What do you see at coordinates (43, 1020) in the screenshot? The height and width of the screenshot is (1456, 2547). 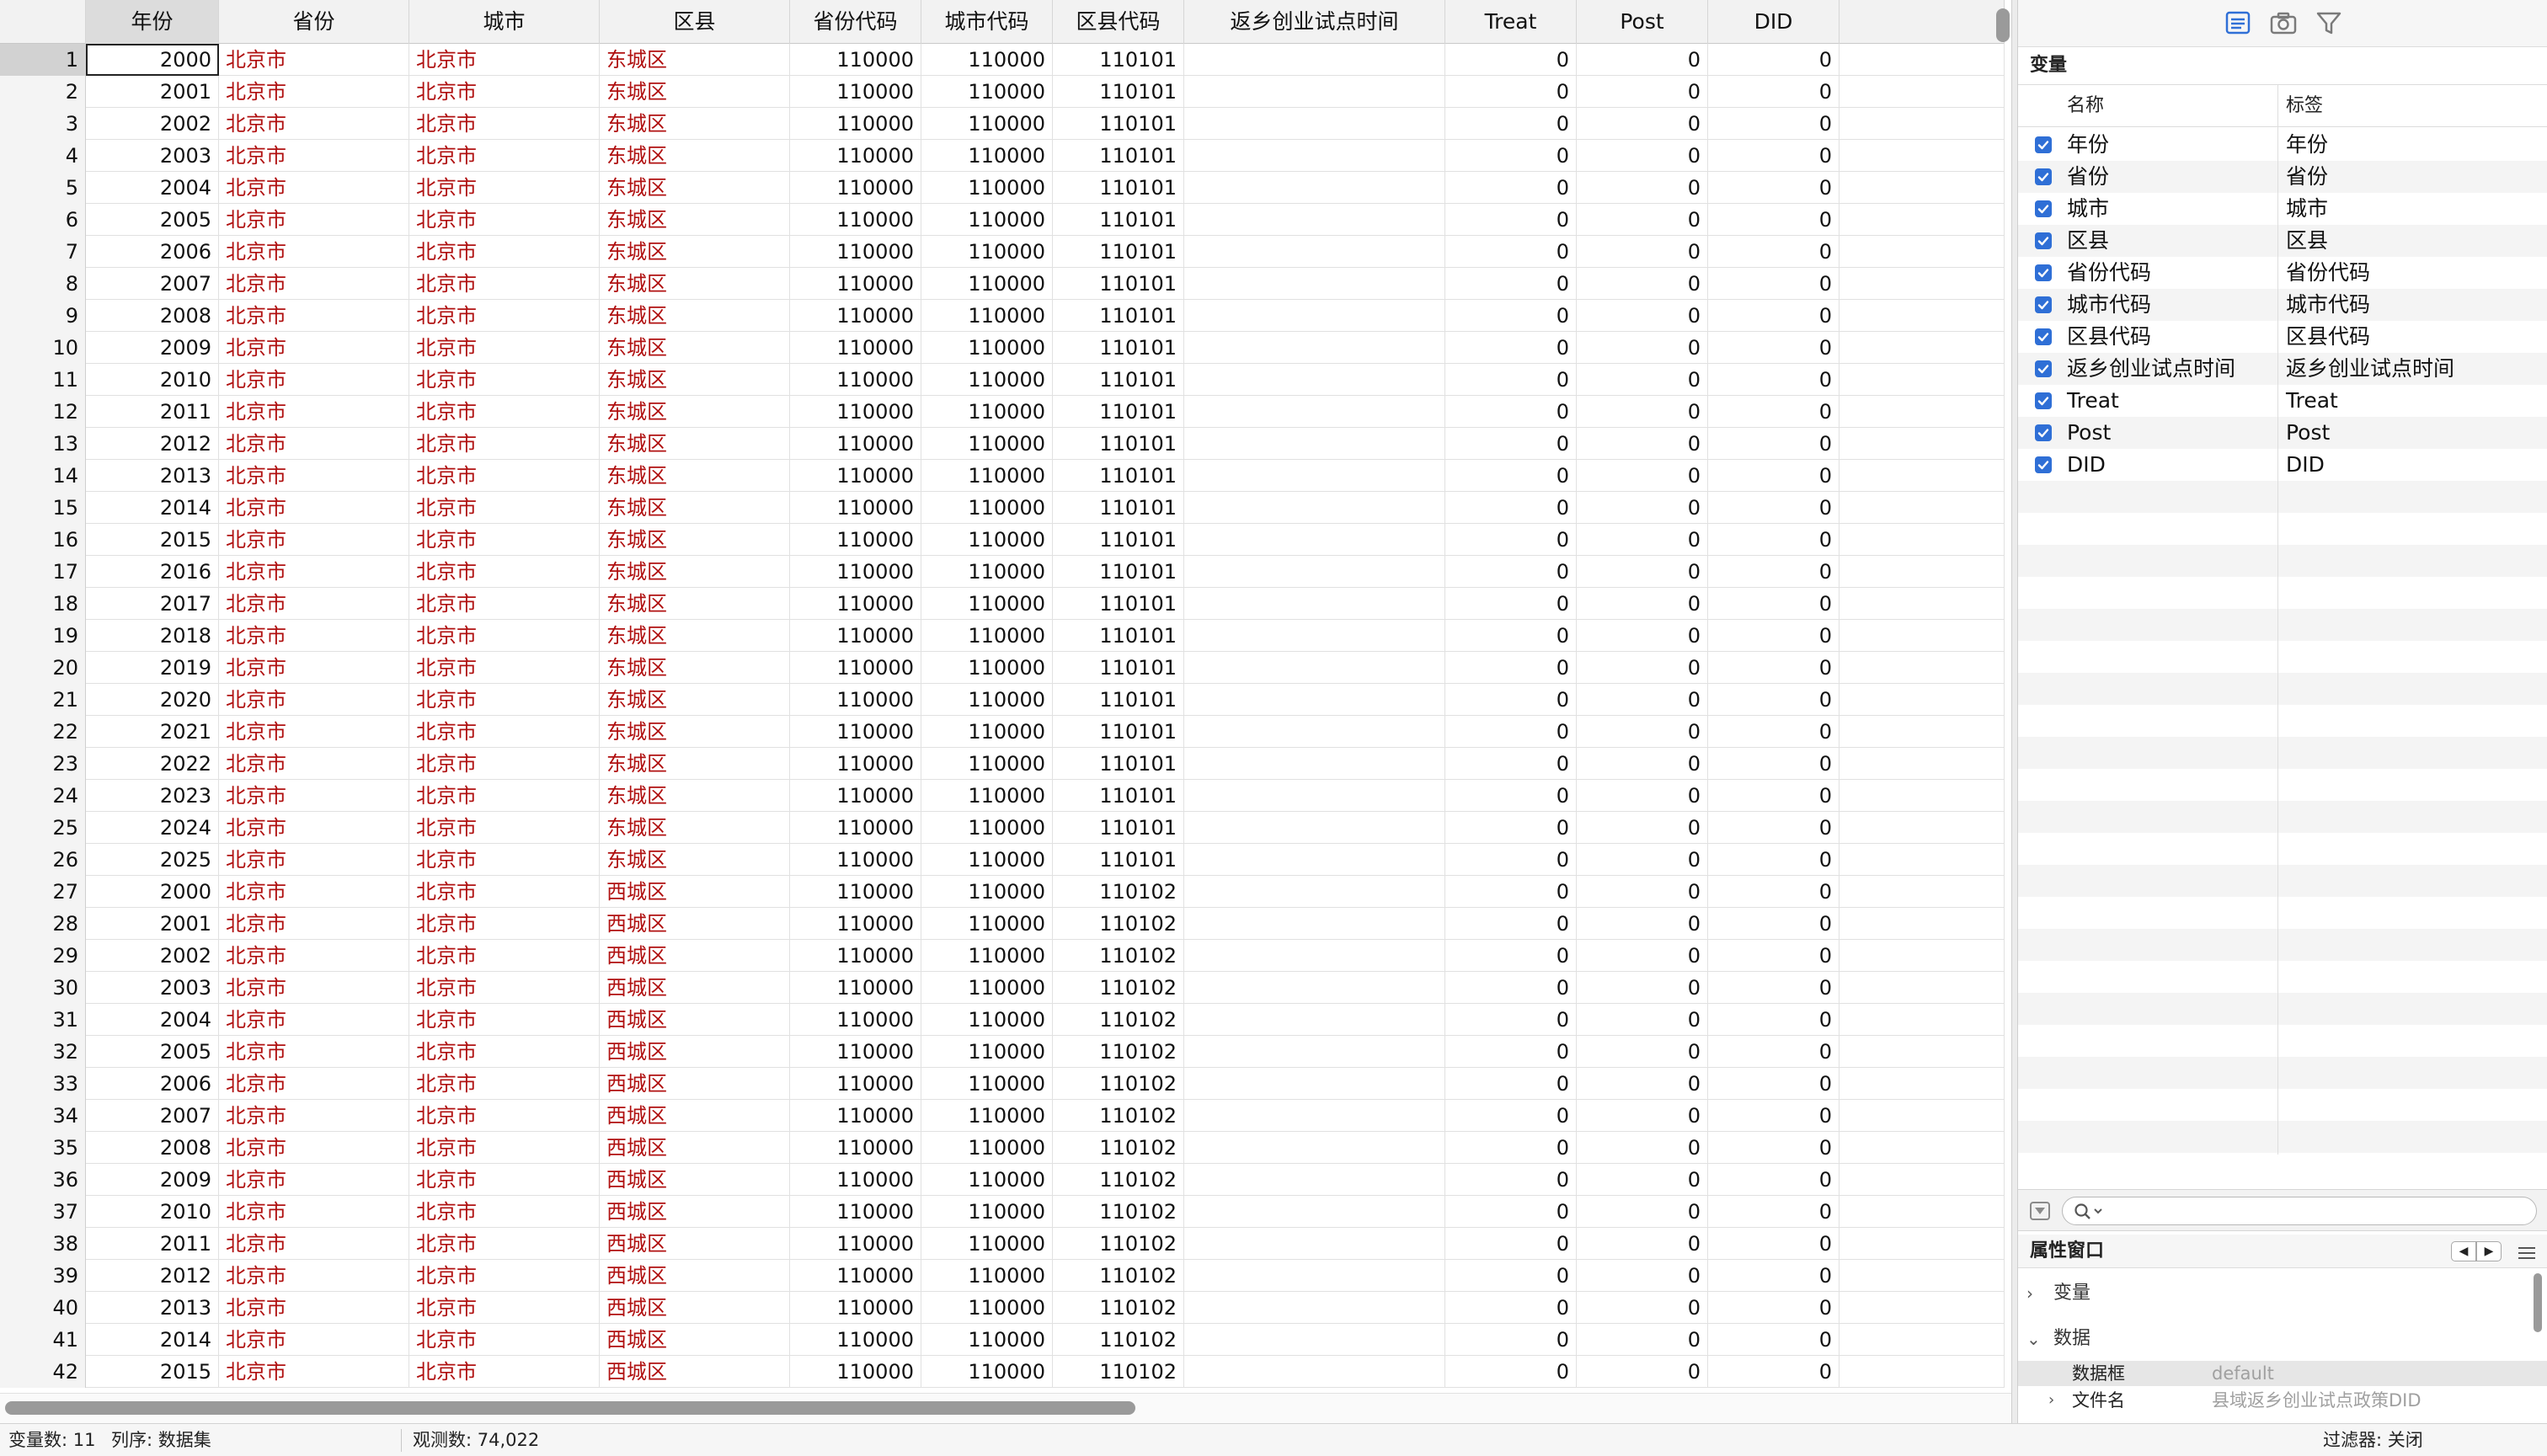 I see `row-number: 31` at bounding box center [43, 1020].